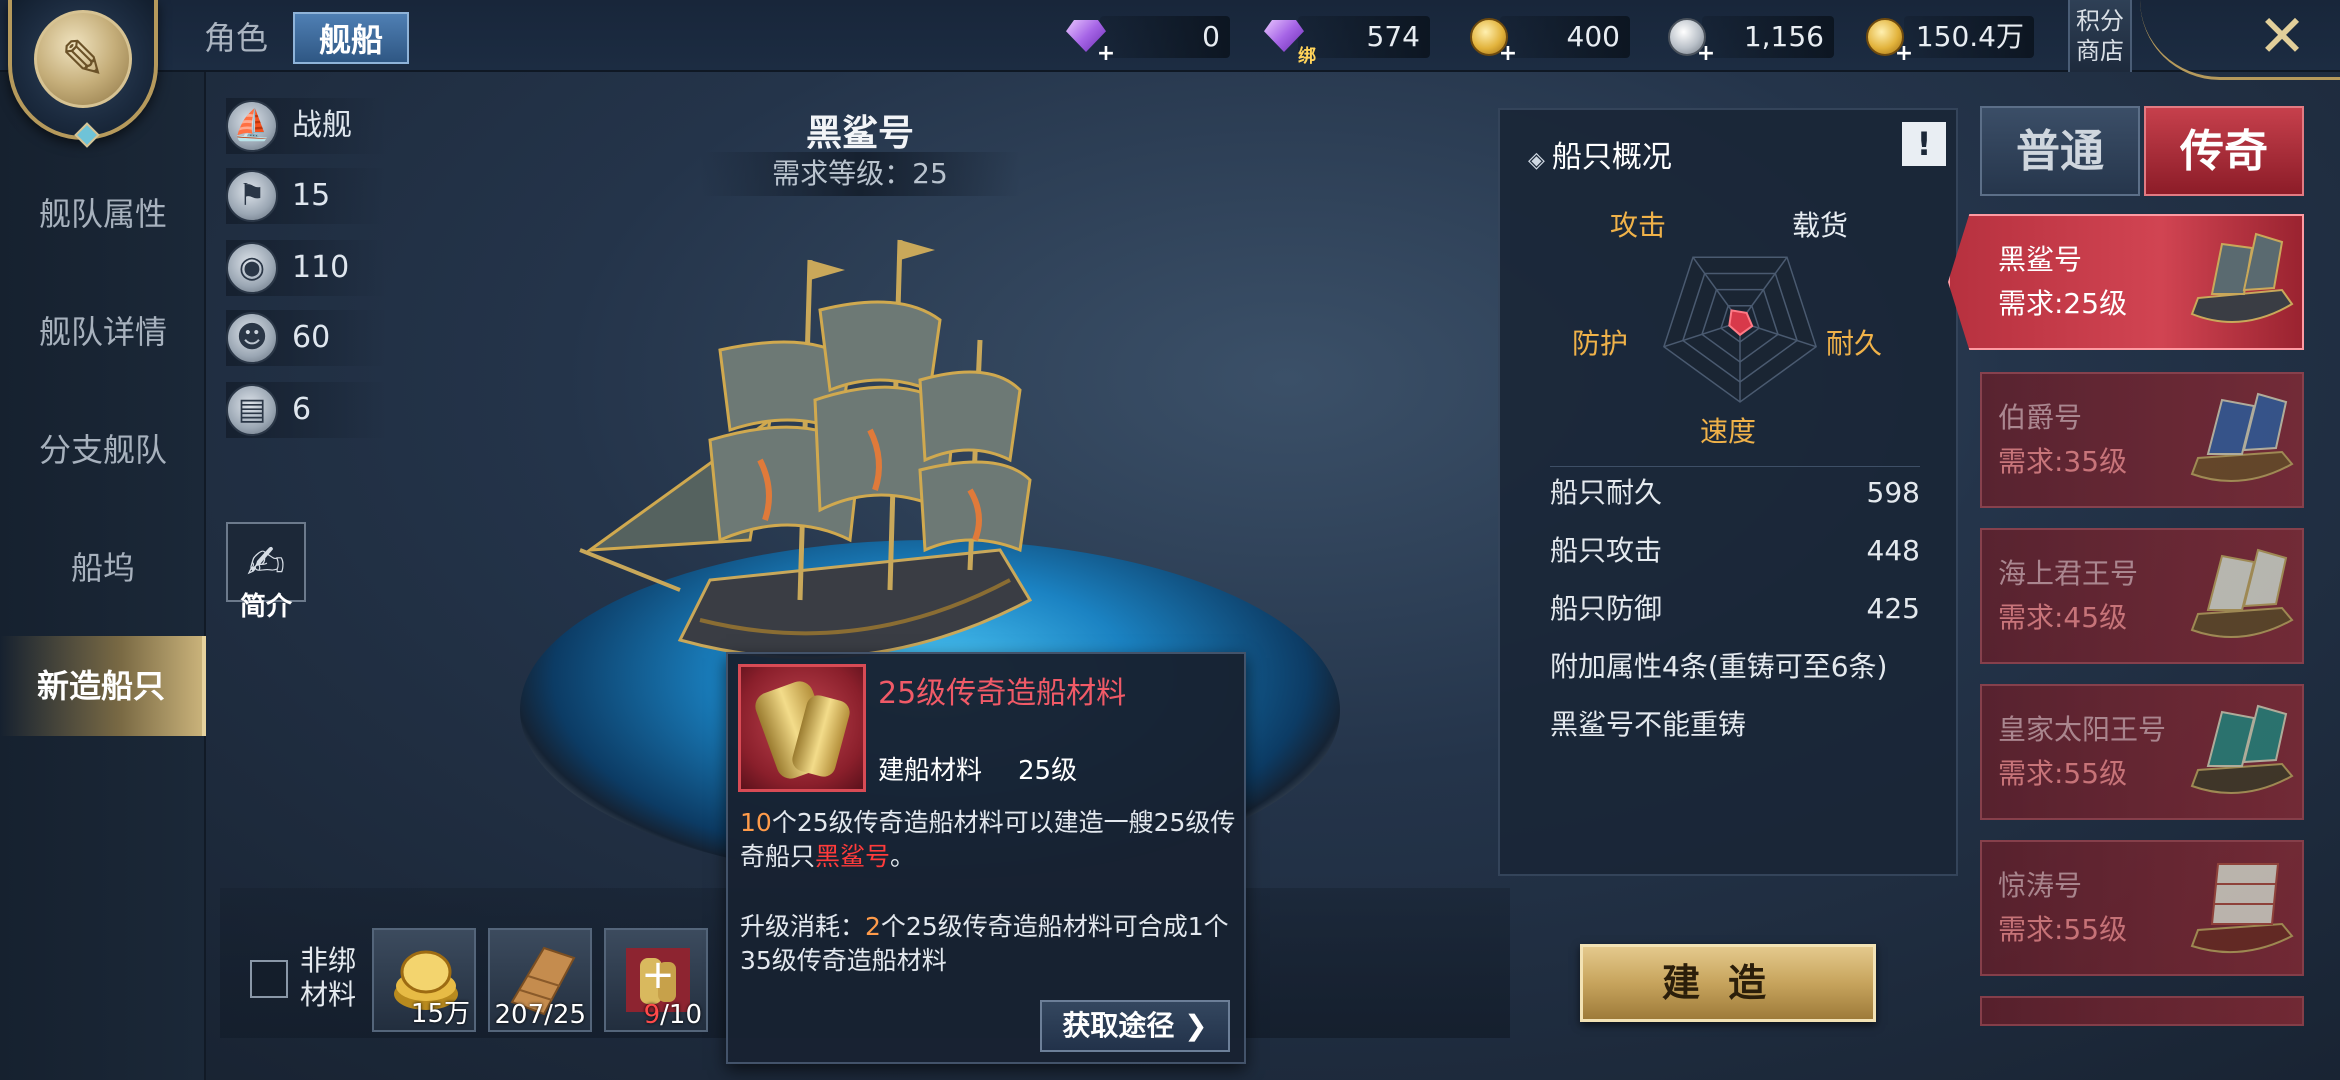 This screenshot has height=1080, width=2340. Describe the element at coordinates (311, 195) in the screenshot. I see `stat-sails-value: 15` at that location.